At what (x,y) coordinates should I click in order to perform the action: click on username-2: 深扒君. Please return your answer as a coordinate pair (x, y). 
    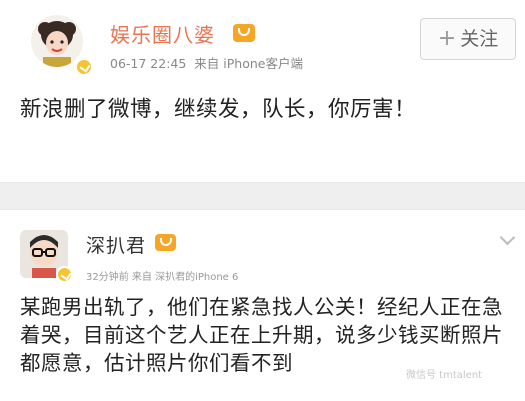
    Looking at the image, I should click on (116, 244).